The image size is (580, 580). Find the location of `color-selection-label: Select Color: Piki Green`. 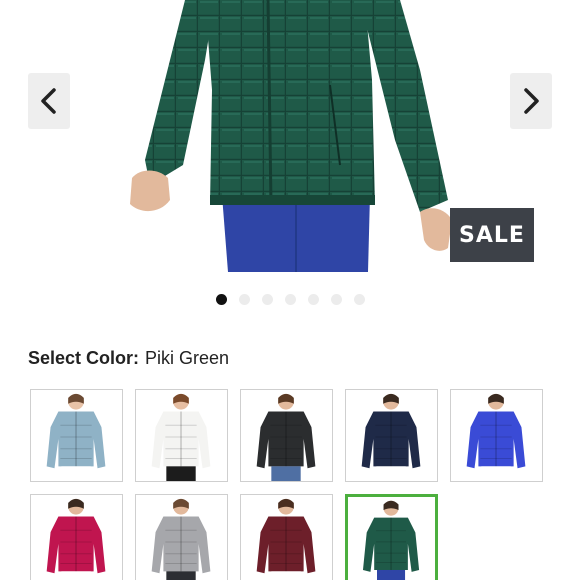

color-selection-label: Select Color: Piki Green is located at coordinates (128, 358).